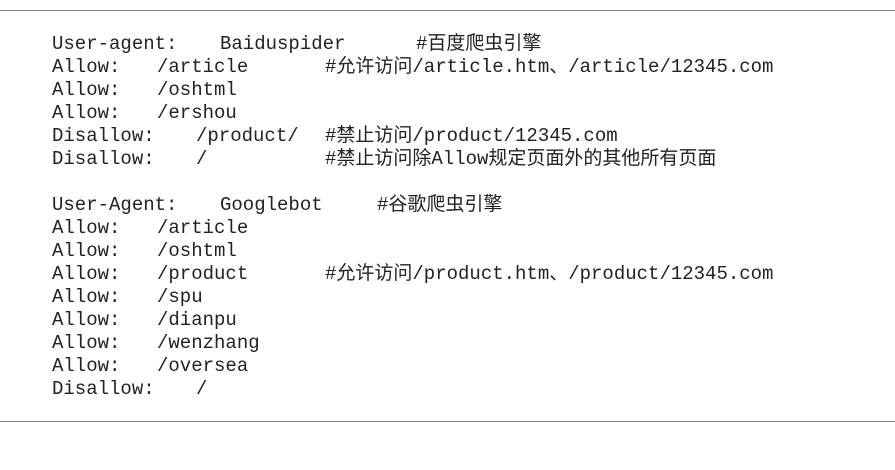 The width and height of the screenshot is (895, 470). I want to click on top-rule, so click(447, 10).